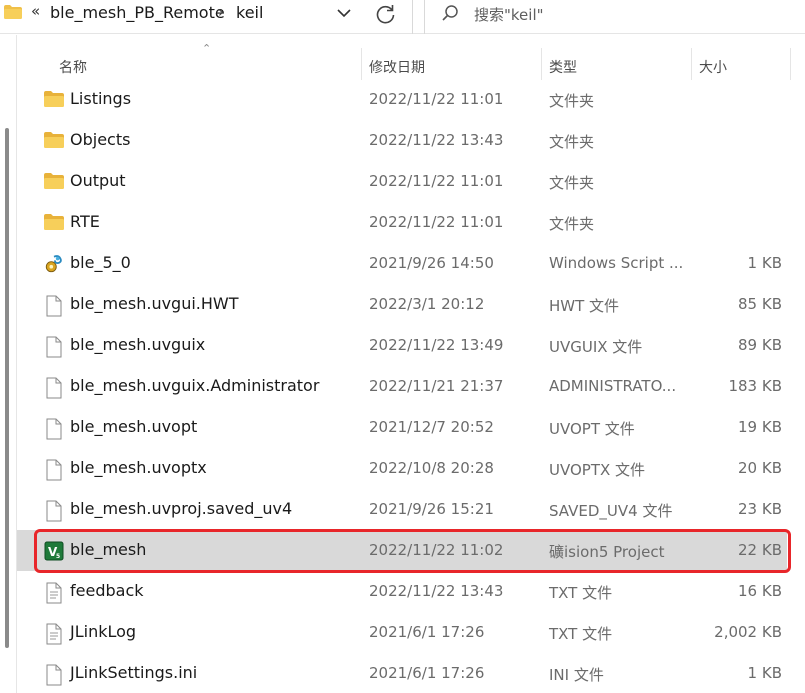  I want to click on search-input: 搜索"keil", so click(614, 17).